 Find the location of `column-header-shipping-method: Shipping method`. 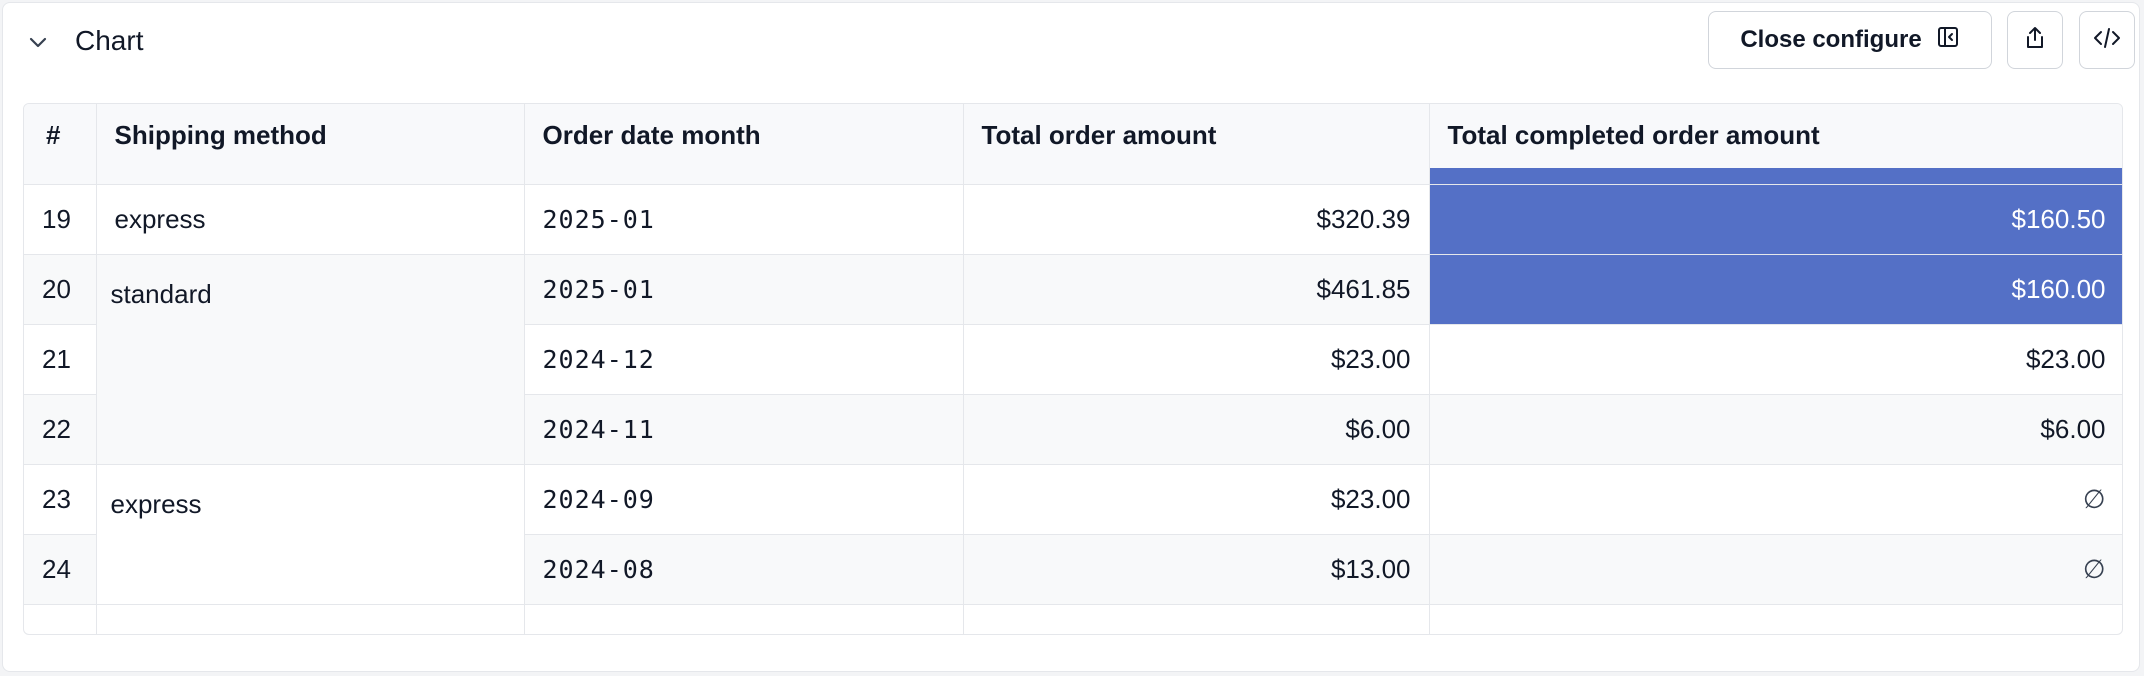

column-header-shipping-method: Shipping method is located at coordinates (310, 144).